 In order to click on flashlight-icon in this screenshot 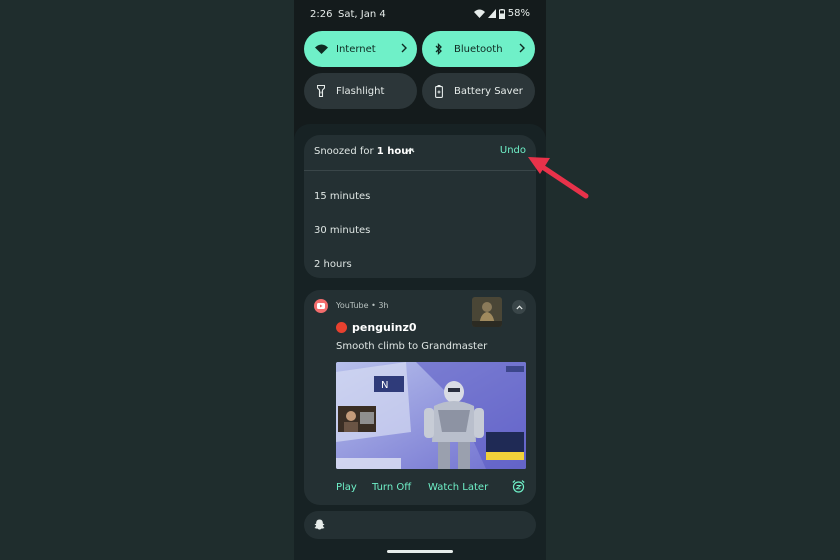, I will do `click(321, 91)`.